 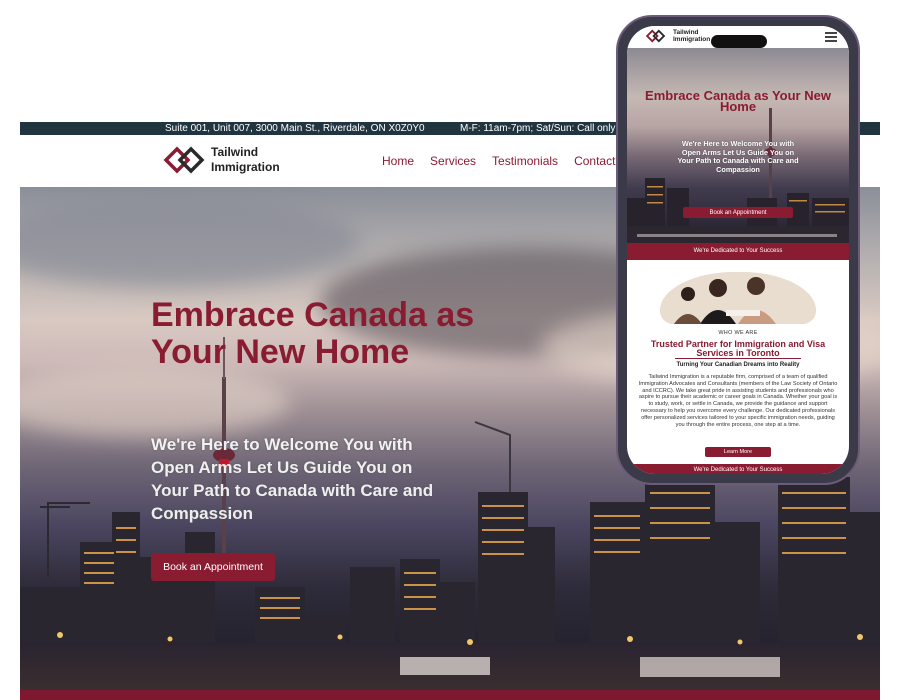 What do you see at coordinates (594, 161) in the screenshot?
I see `nav-contact: Contact` at bounding box center [594, 161].